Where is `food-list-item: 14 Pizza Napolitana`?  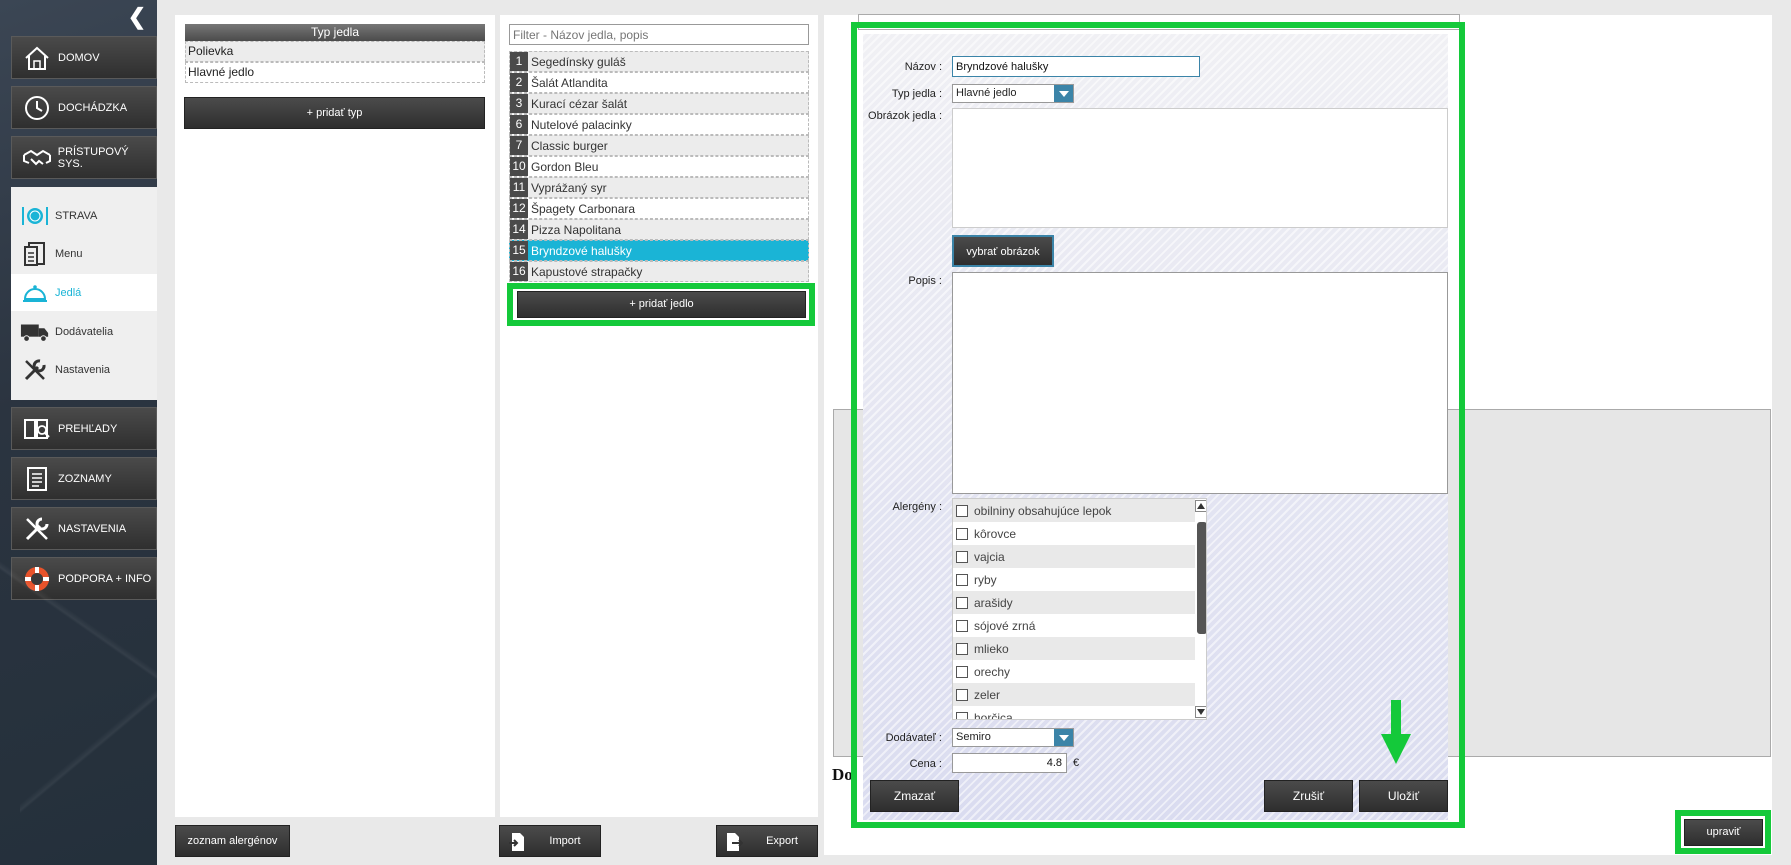
food-list-item: 14 Pizza Napolitana is located at coordinates (659, 229).